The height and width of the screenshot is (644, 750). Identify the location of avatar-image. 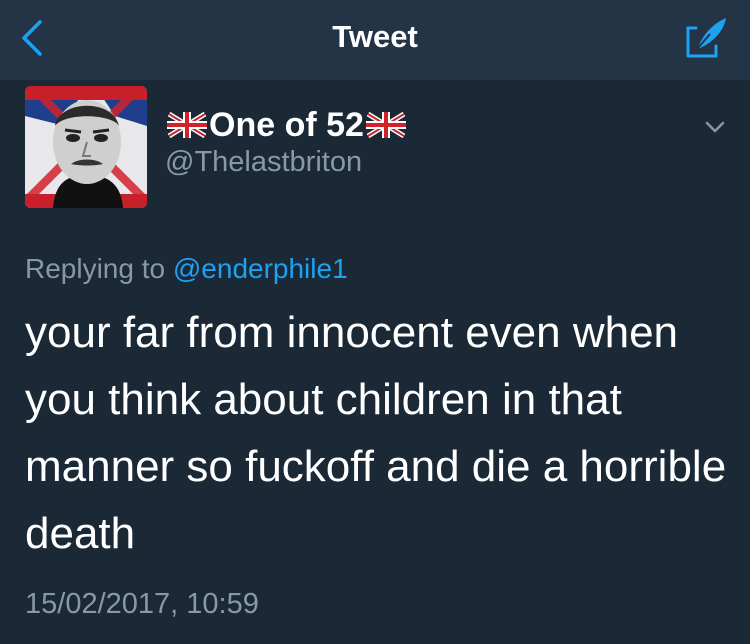
(86, 147).